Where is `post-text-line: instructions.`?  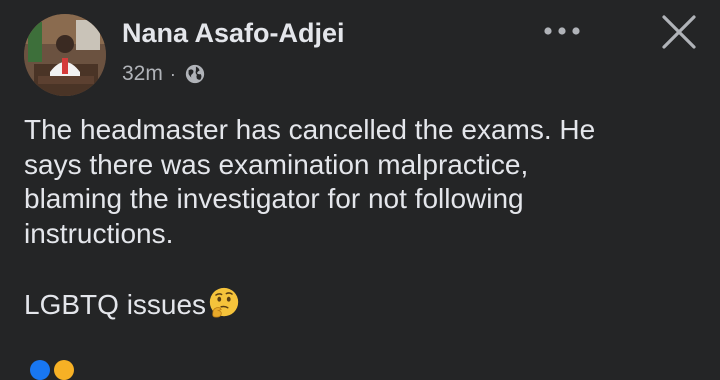
post-text-line: instructions. is located at coordinates (99, 233).